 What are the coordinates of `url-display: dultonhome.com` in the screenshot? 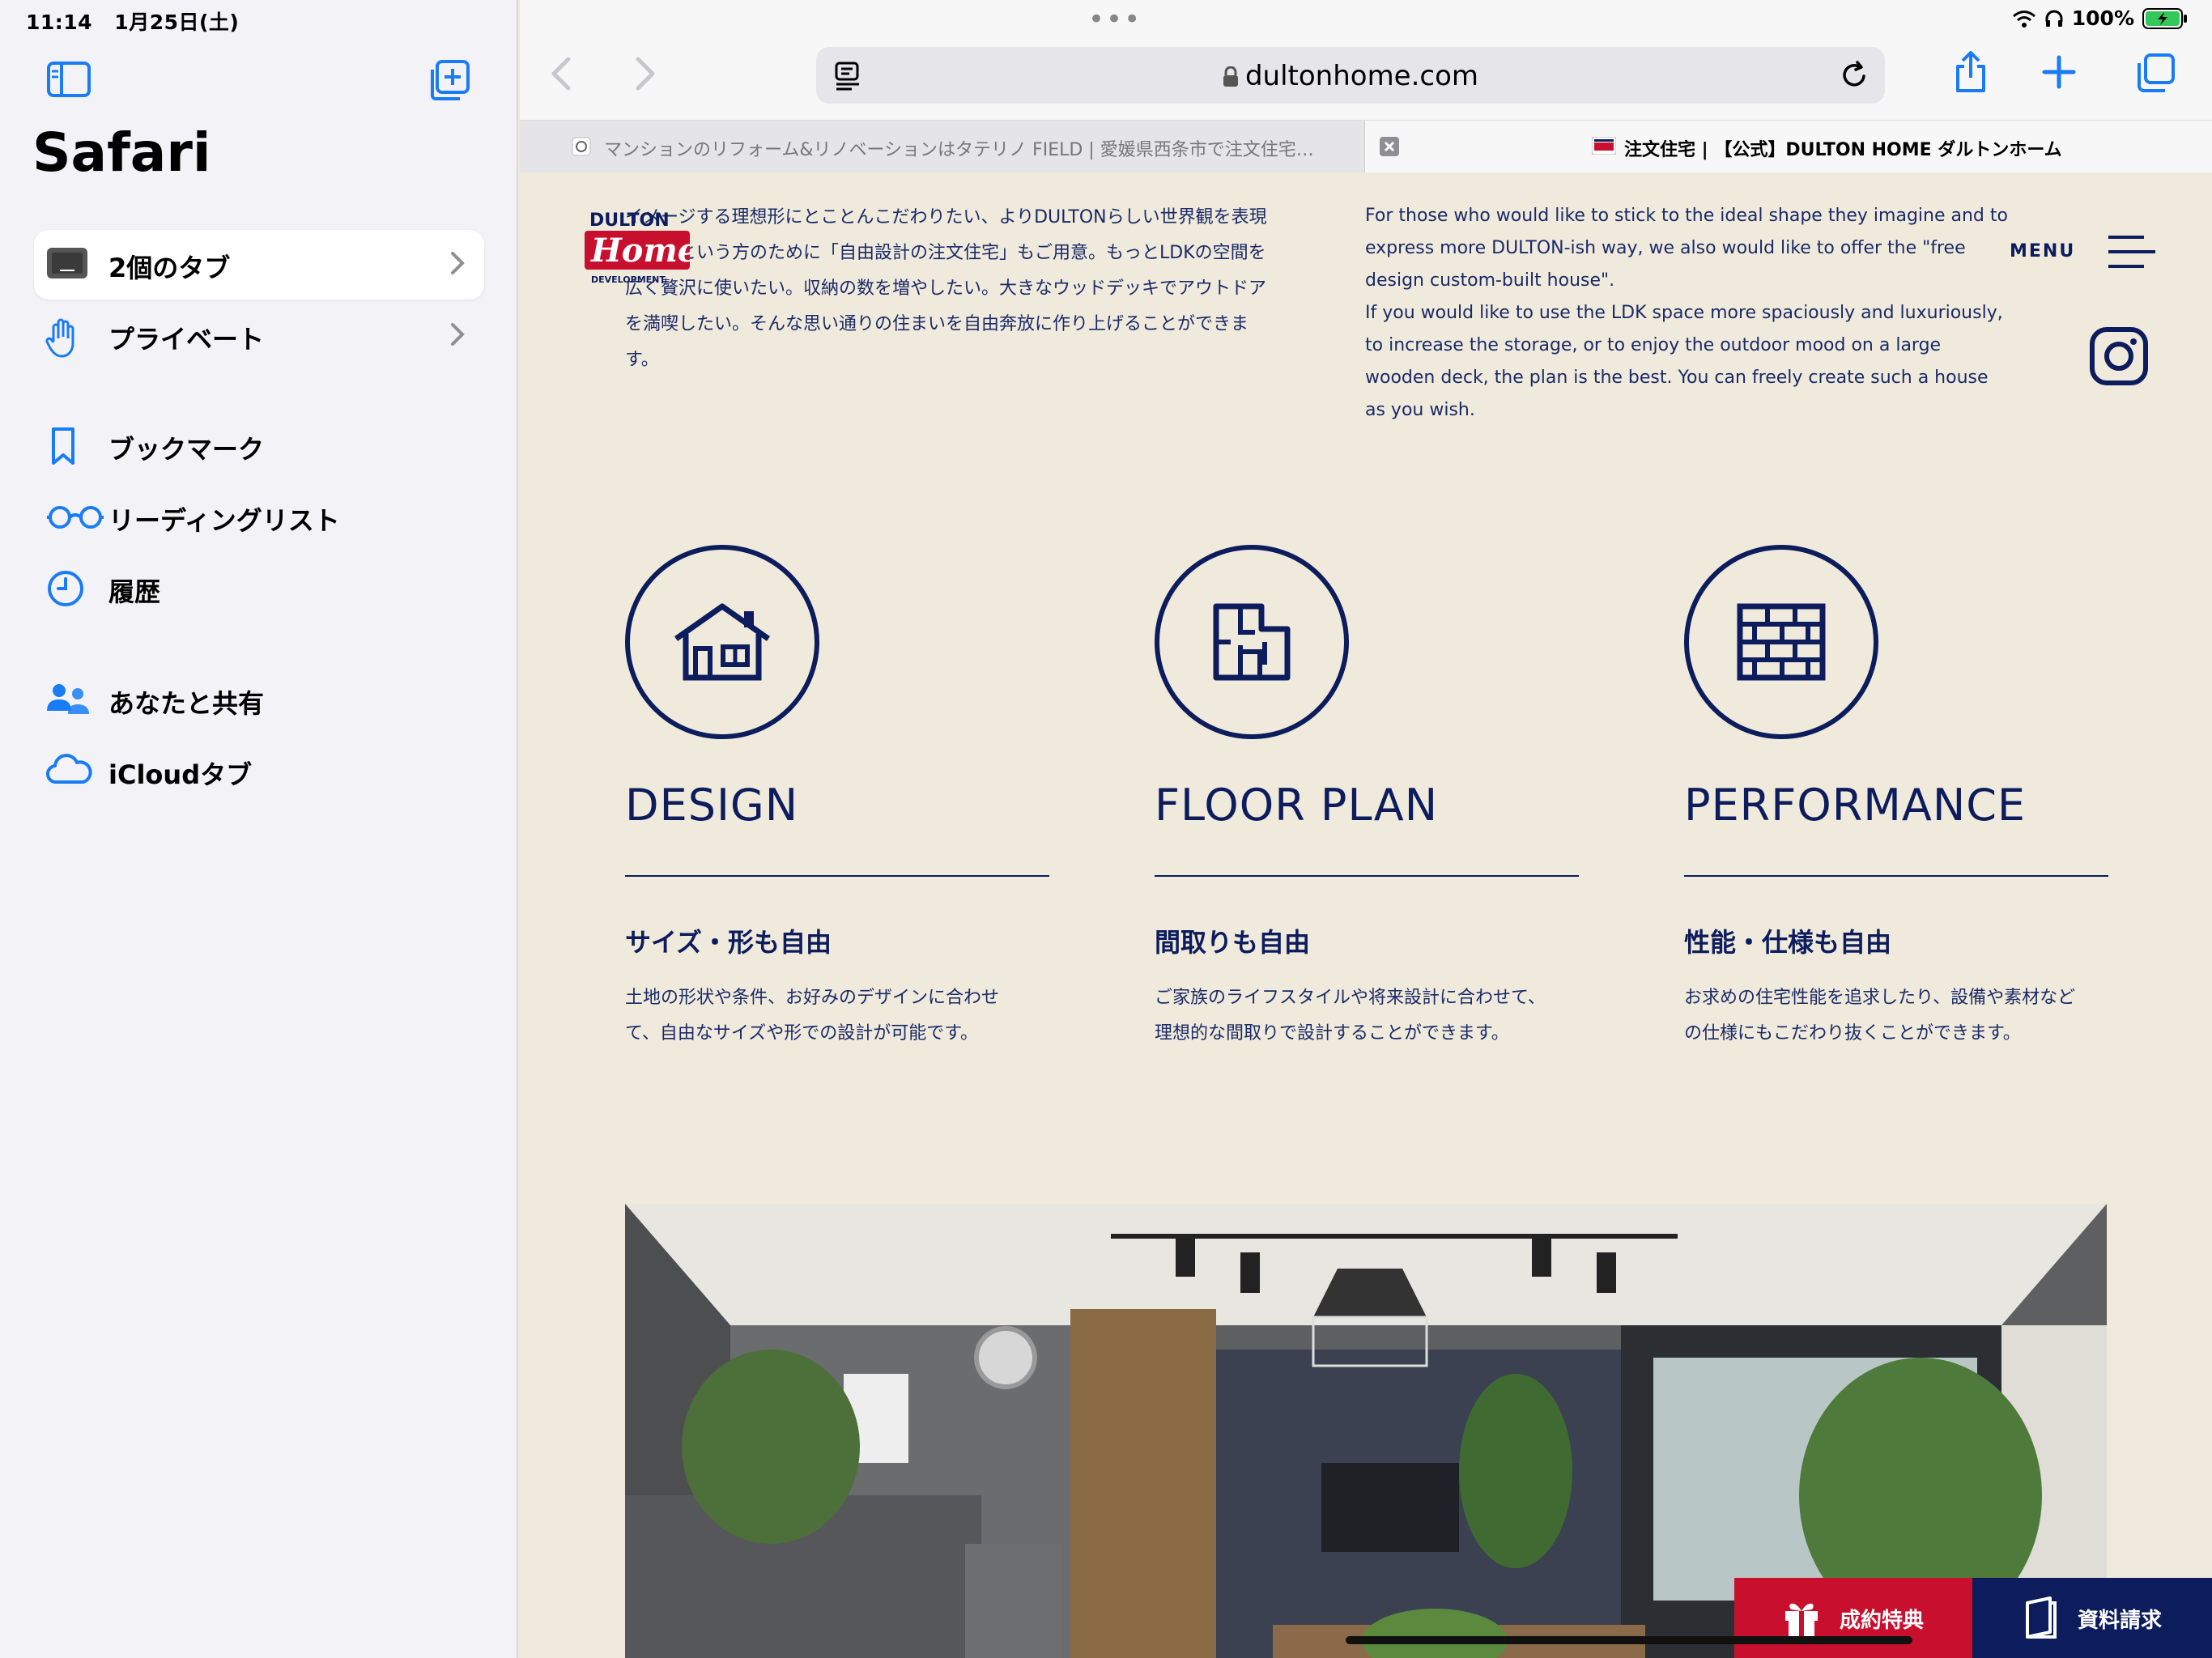 It's located at (1351, 76).